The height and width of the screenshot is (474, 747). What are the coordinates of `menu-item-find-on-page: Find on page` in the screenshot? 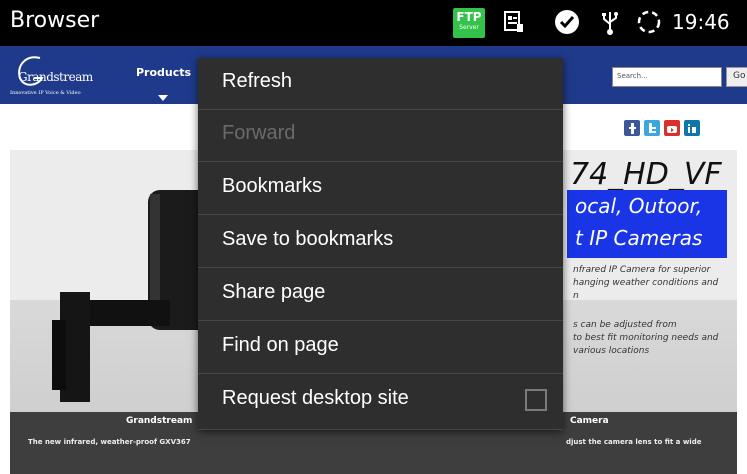 It's located at (380, 348).